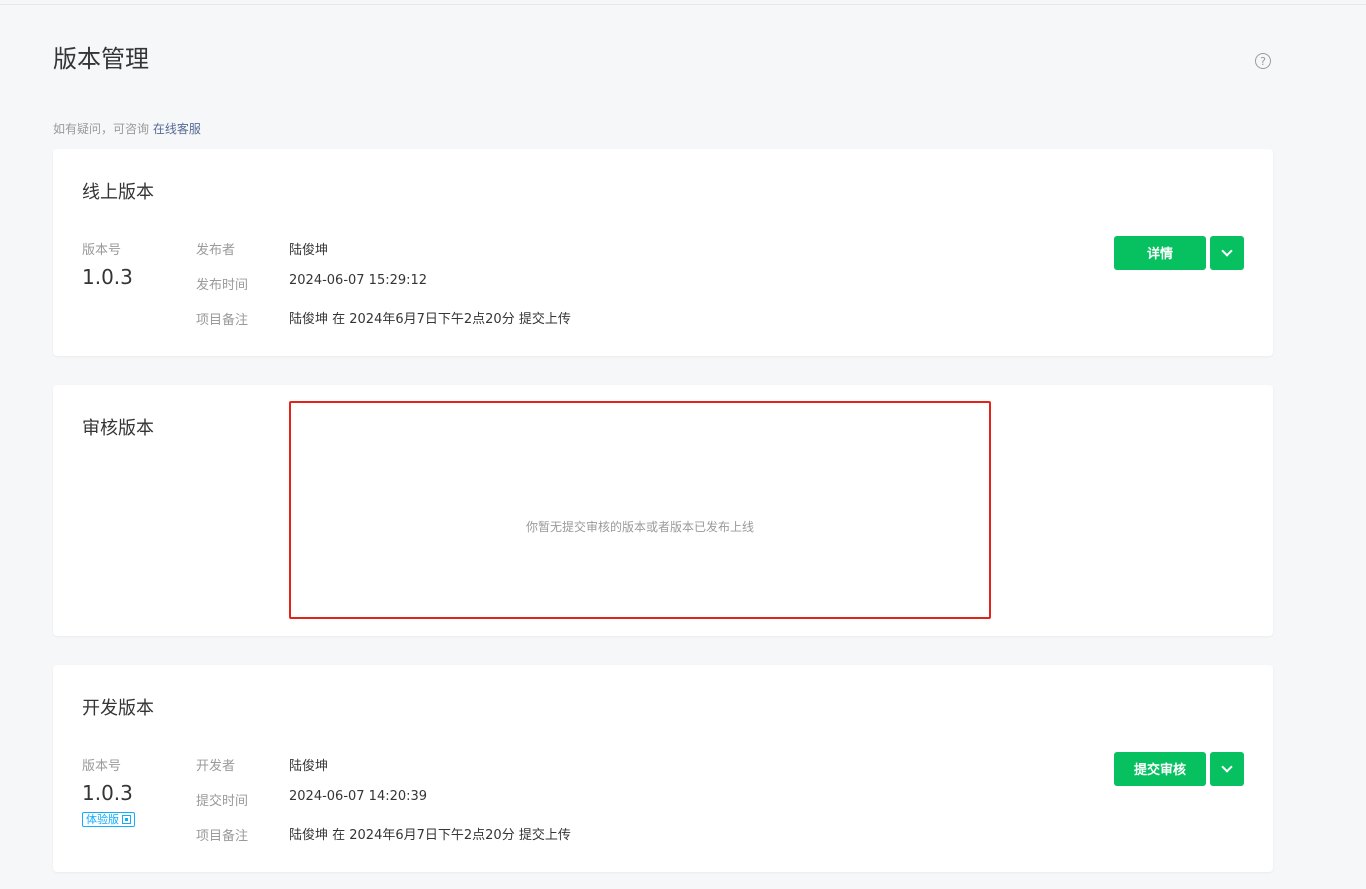 The height and width of the screenshot is (889, 1366). I want to click on details-button: 详情, so click(1160, 253).